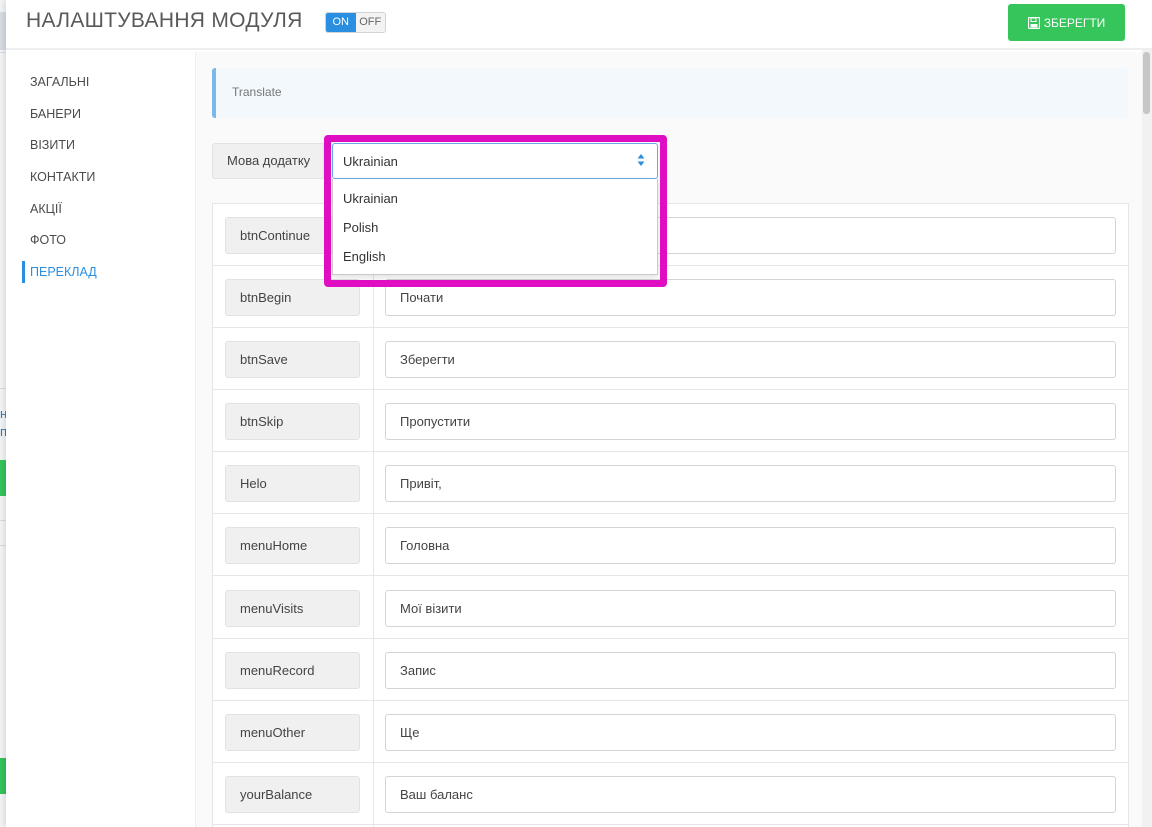 The image size is (1152, 827). What do you see at coordinates (107, 145) in the screenshot?
I see `sidebar-item-visits: ВІЗИТИ` at bounding box center [107, 145].